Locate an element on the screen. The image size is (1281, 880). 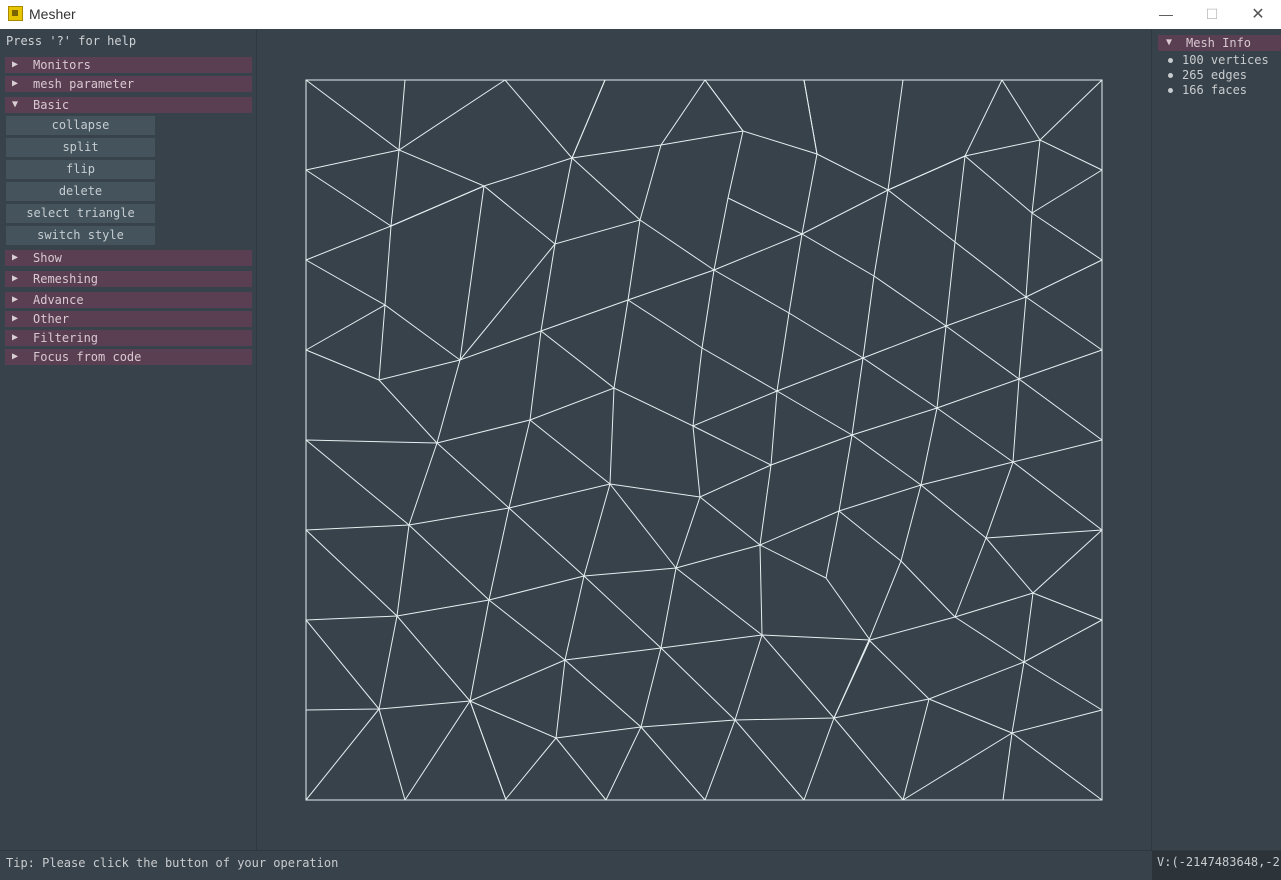
section-focus-from-code: ▶ Focus from code is located at coordinates (128, 357).